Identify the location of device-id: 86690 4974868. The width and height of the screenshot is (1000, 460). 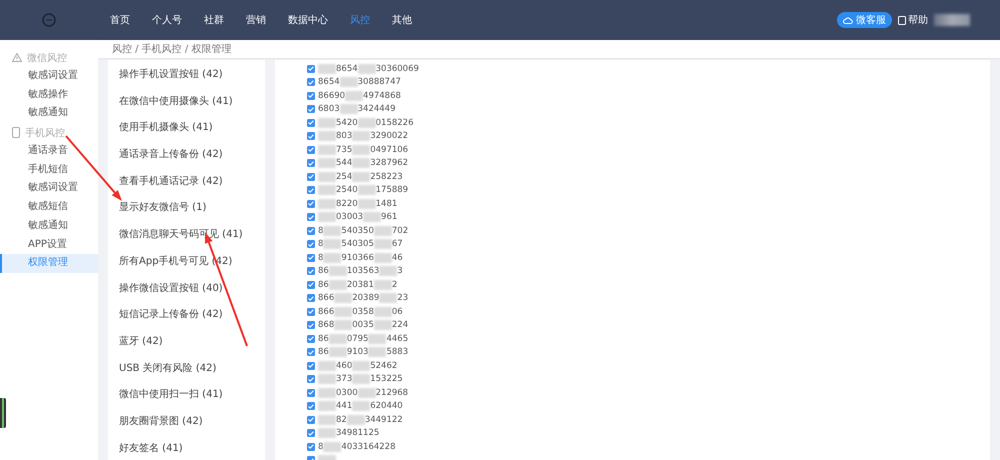
(359, 95).